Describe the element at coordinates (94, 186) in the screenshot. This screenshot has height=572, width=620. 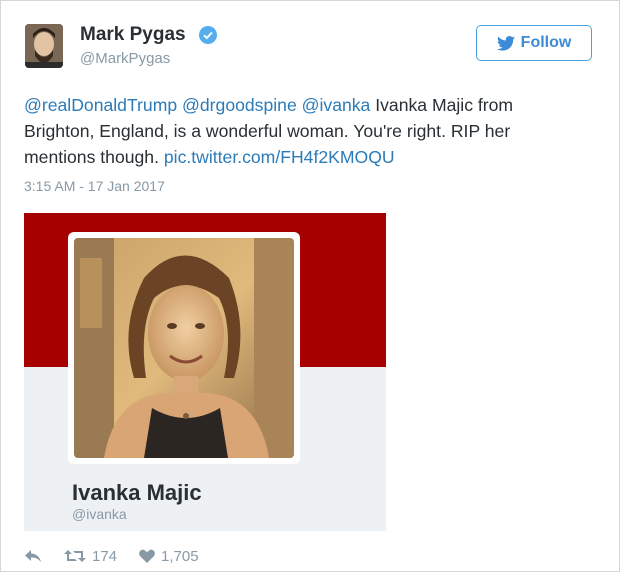
I see `timestamp: 3:15 AM - 17 Jan 2017` at that location.